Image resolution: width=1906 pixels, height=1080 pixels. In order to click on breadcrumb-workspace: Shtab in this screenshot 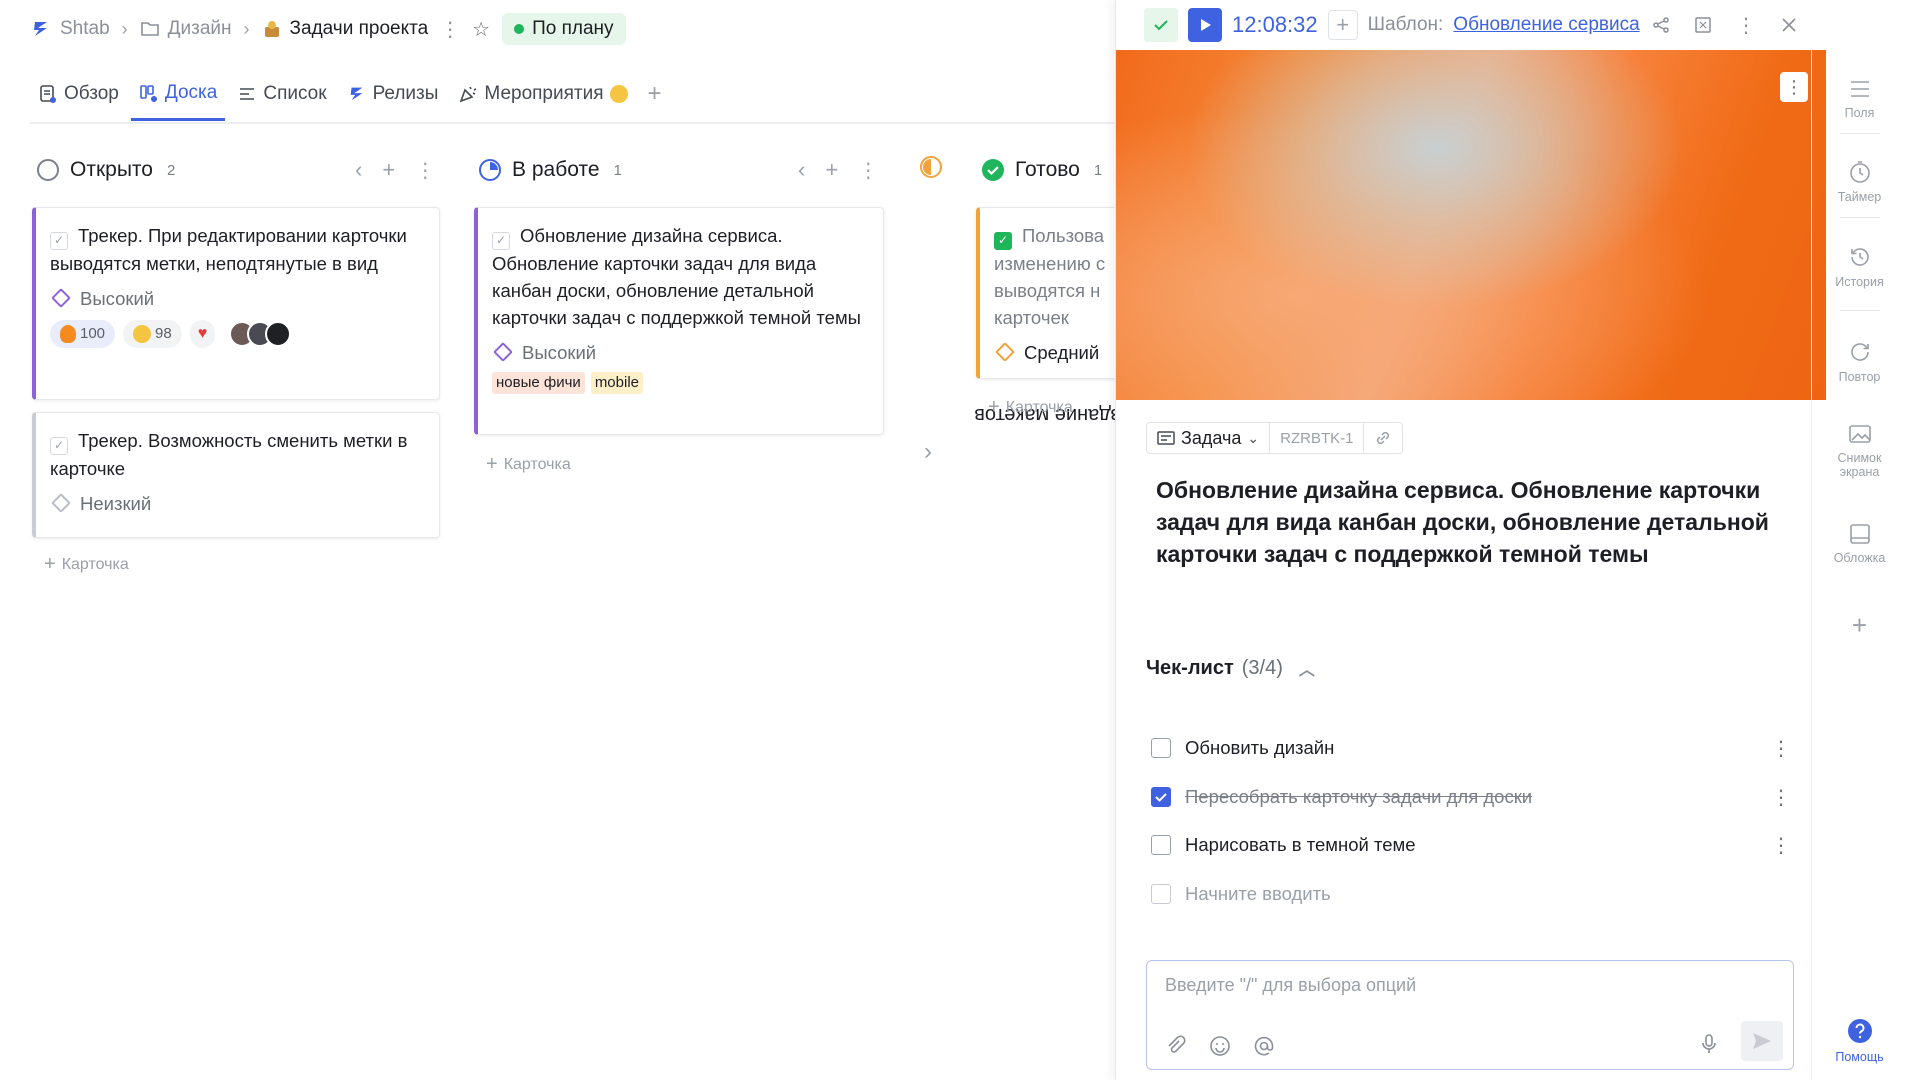, I will do `click(70, 29)`.